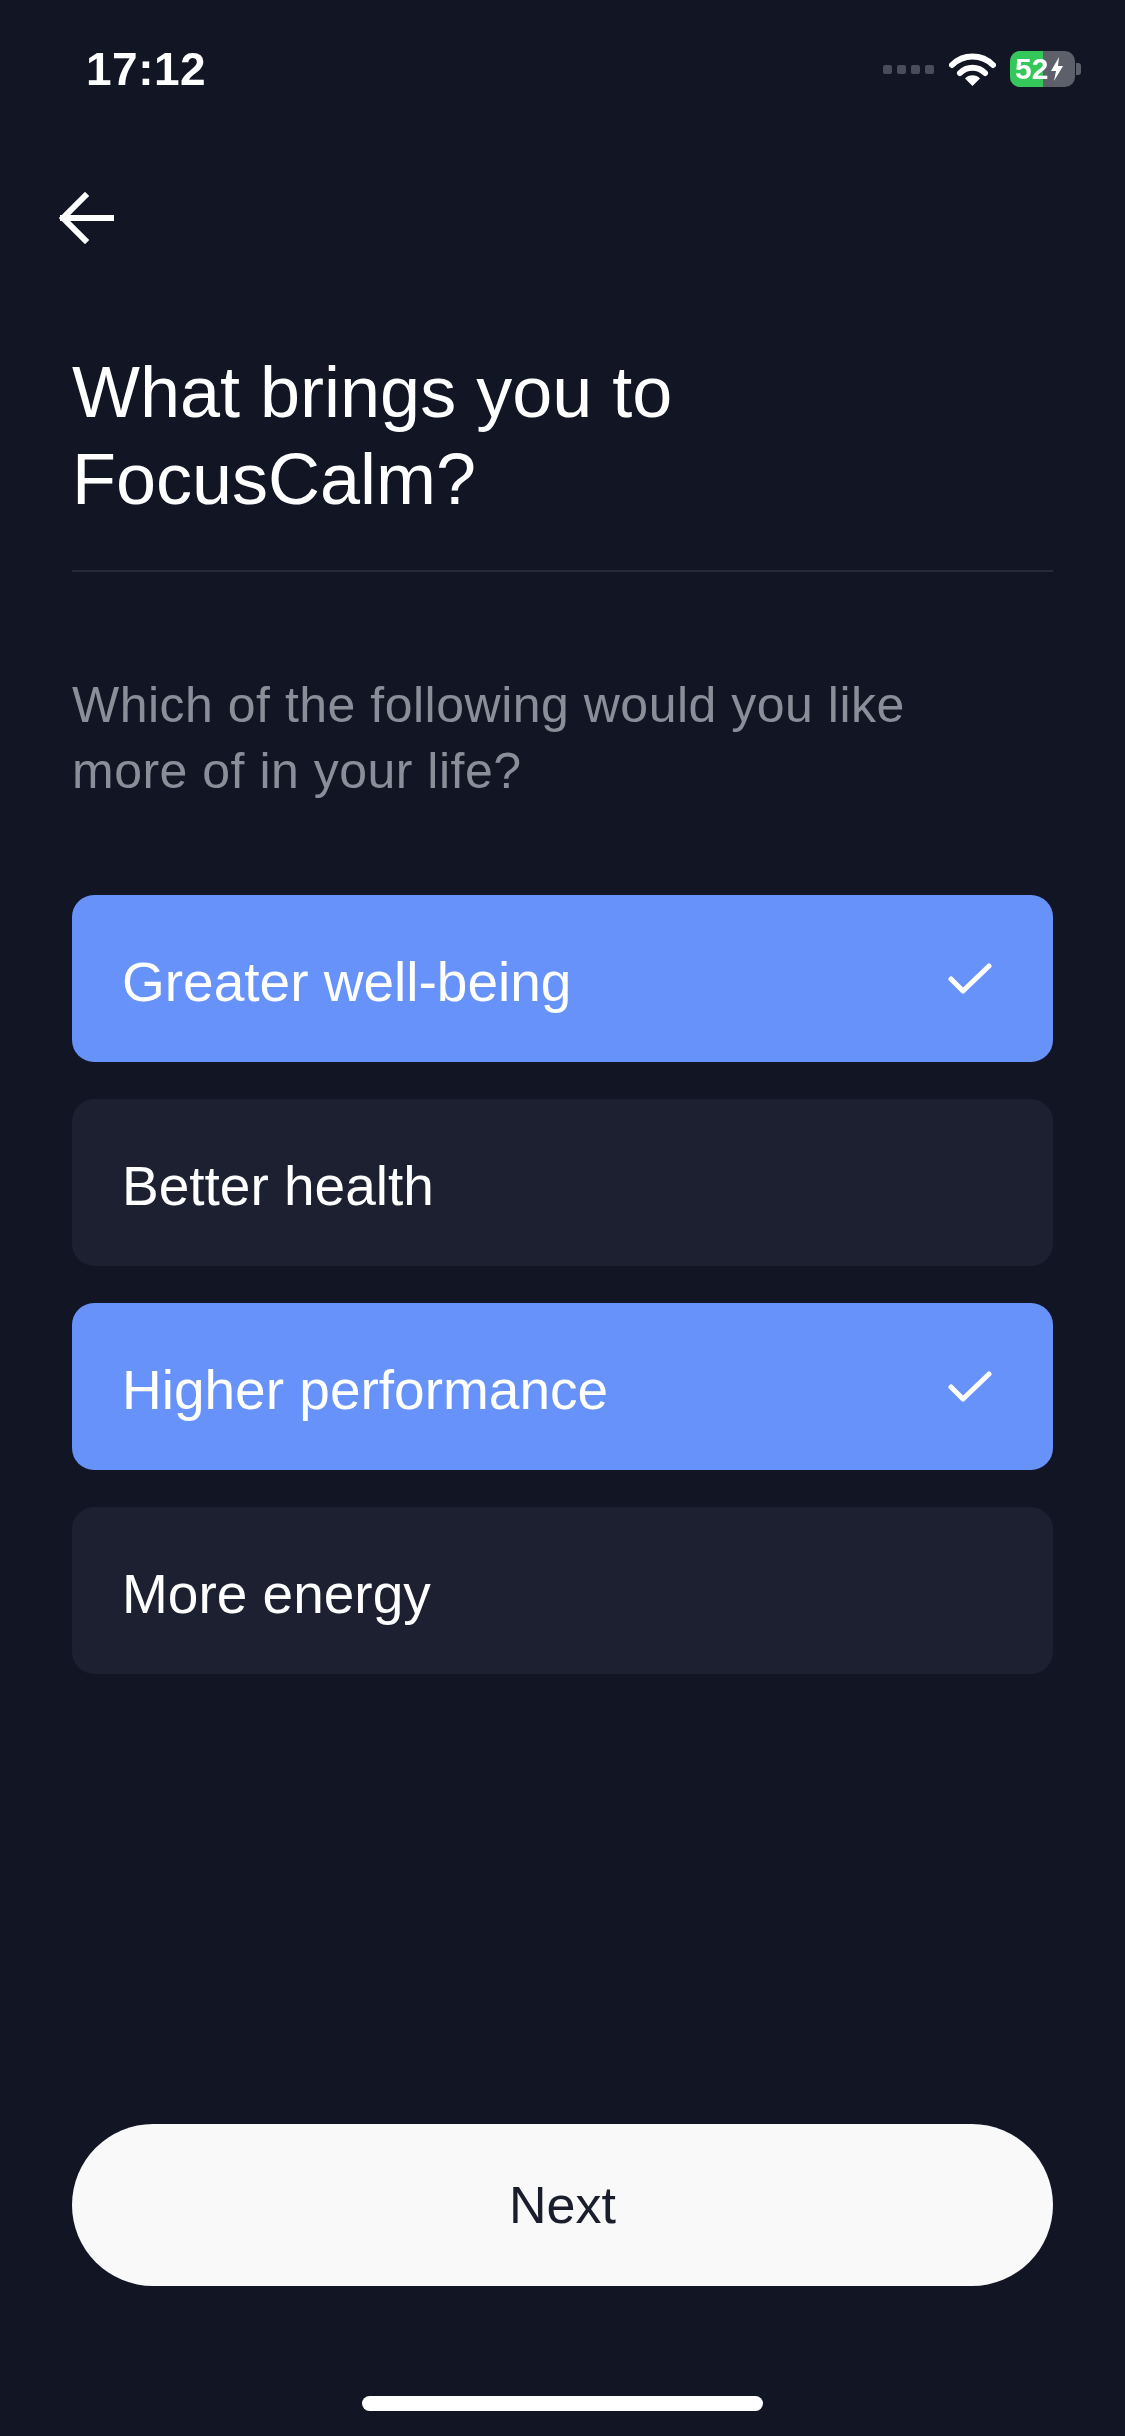 The width and height of the screenshot is (1125, 2436). I want to click on battery-percentage: 52, so click(1032, 69).